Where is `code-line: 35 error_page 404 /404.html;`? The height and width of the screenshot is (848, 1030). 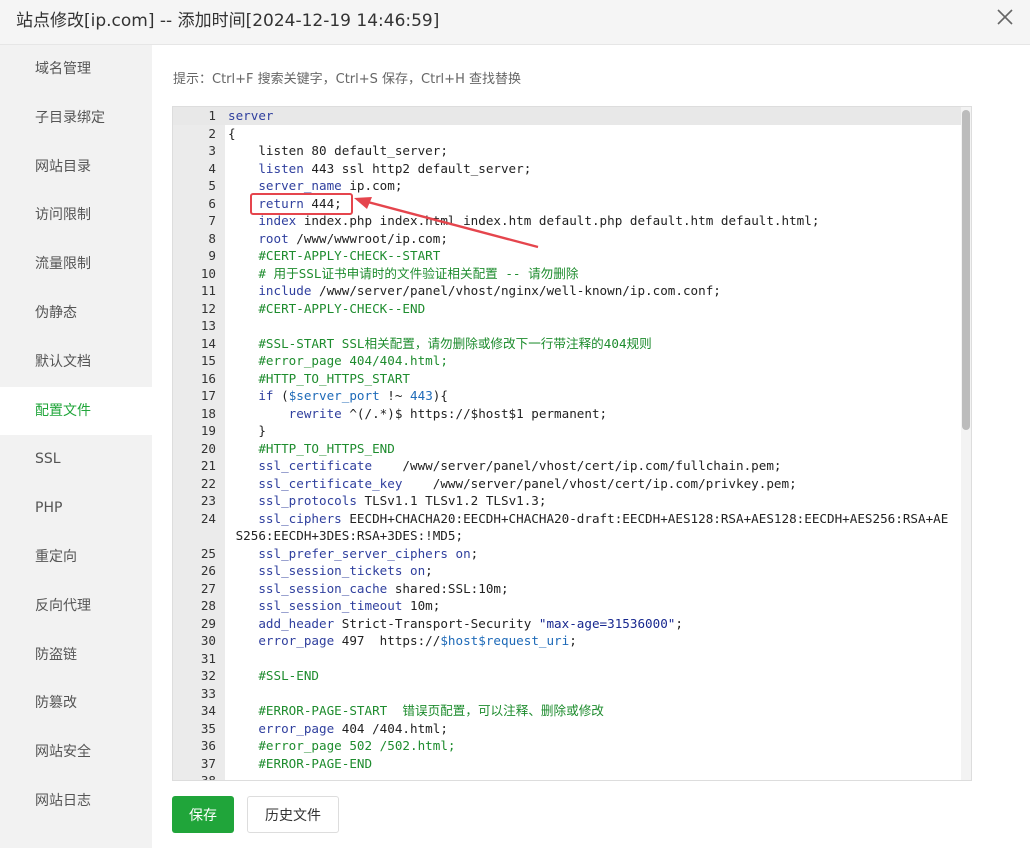
code-line: 35 error_page 404 /404.html; is located at coordinates (567, 729).